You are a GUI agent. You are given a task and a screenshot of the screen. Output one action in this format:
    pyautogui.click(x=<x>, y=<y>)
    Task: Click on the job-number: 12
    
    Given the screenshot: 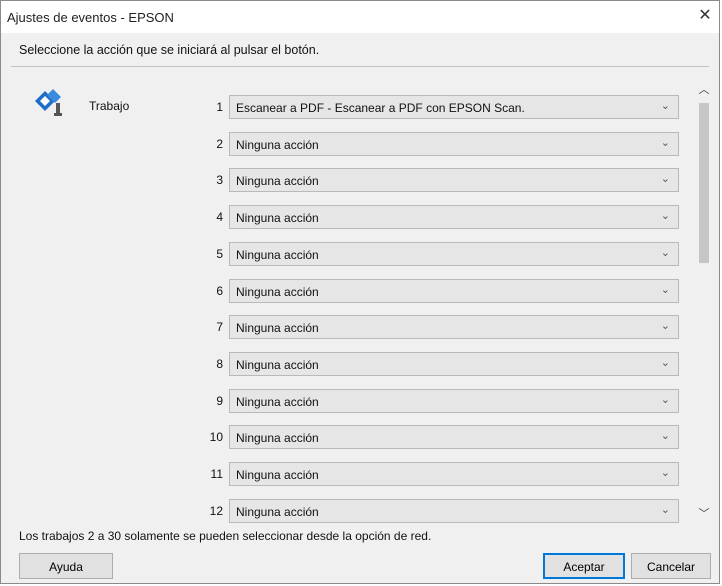 What is the action you would take?
    pyautogui.click(x=216, y=510)
    